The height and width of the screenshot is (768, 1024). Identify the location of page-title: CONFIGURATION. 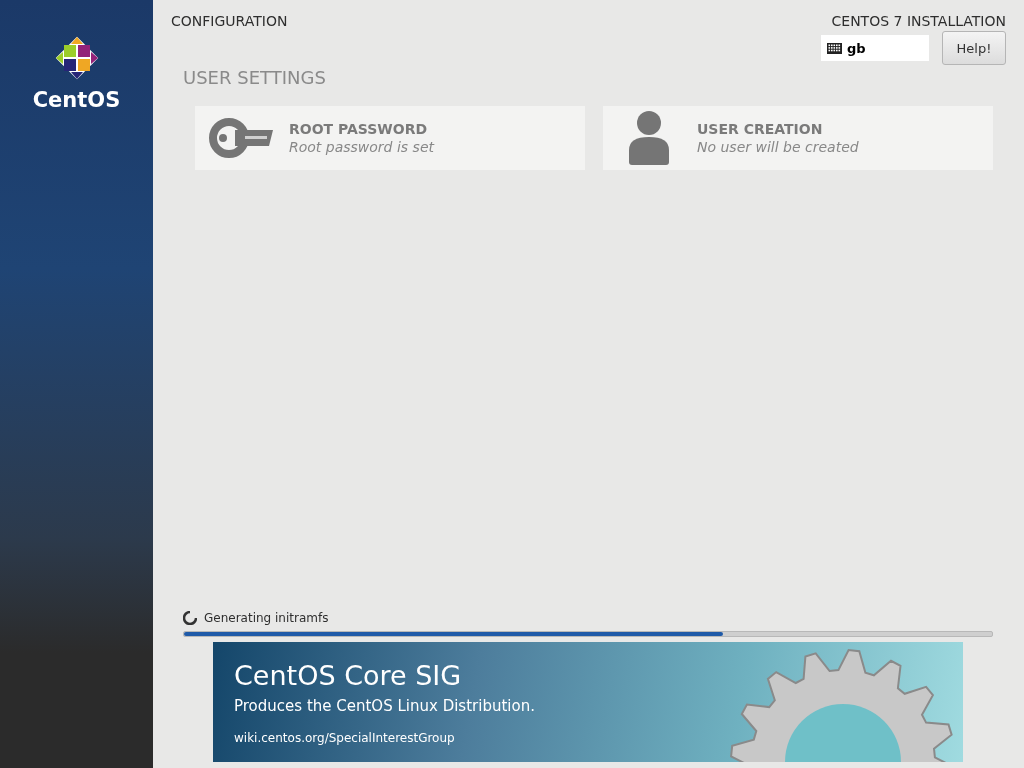
(229, 22).